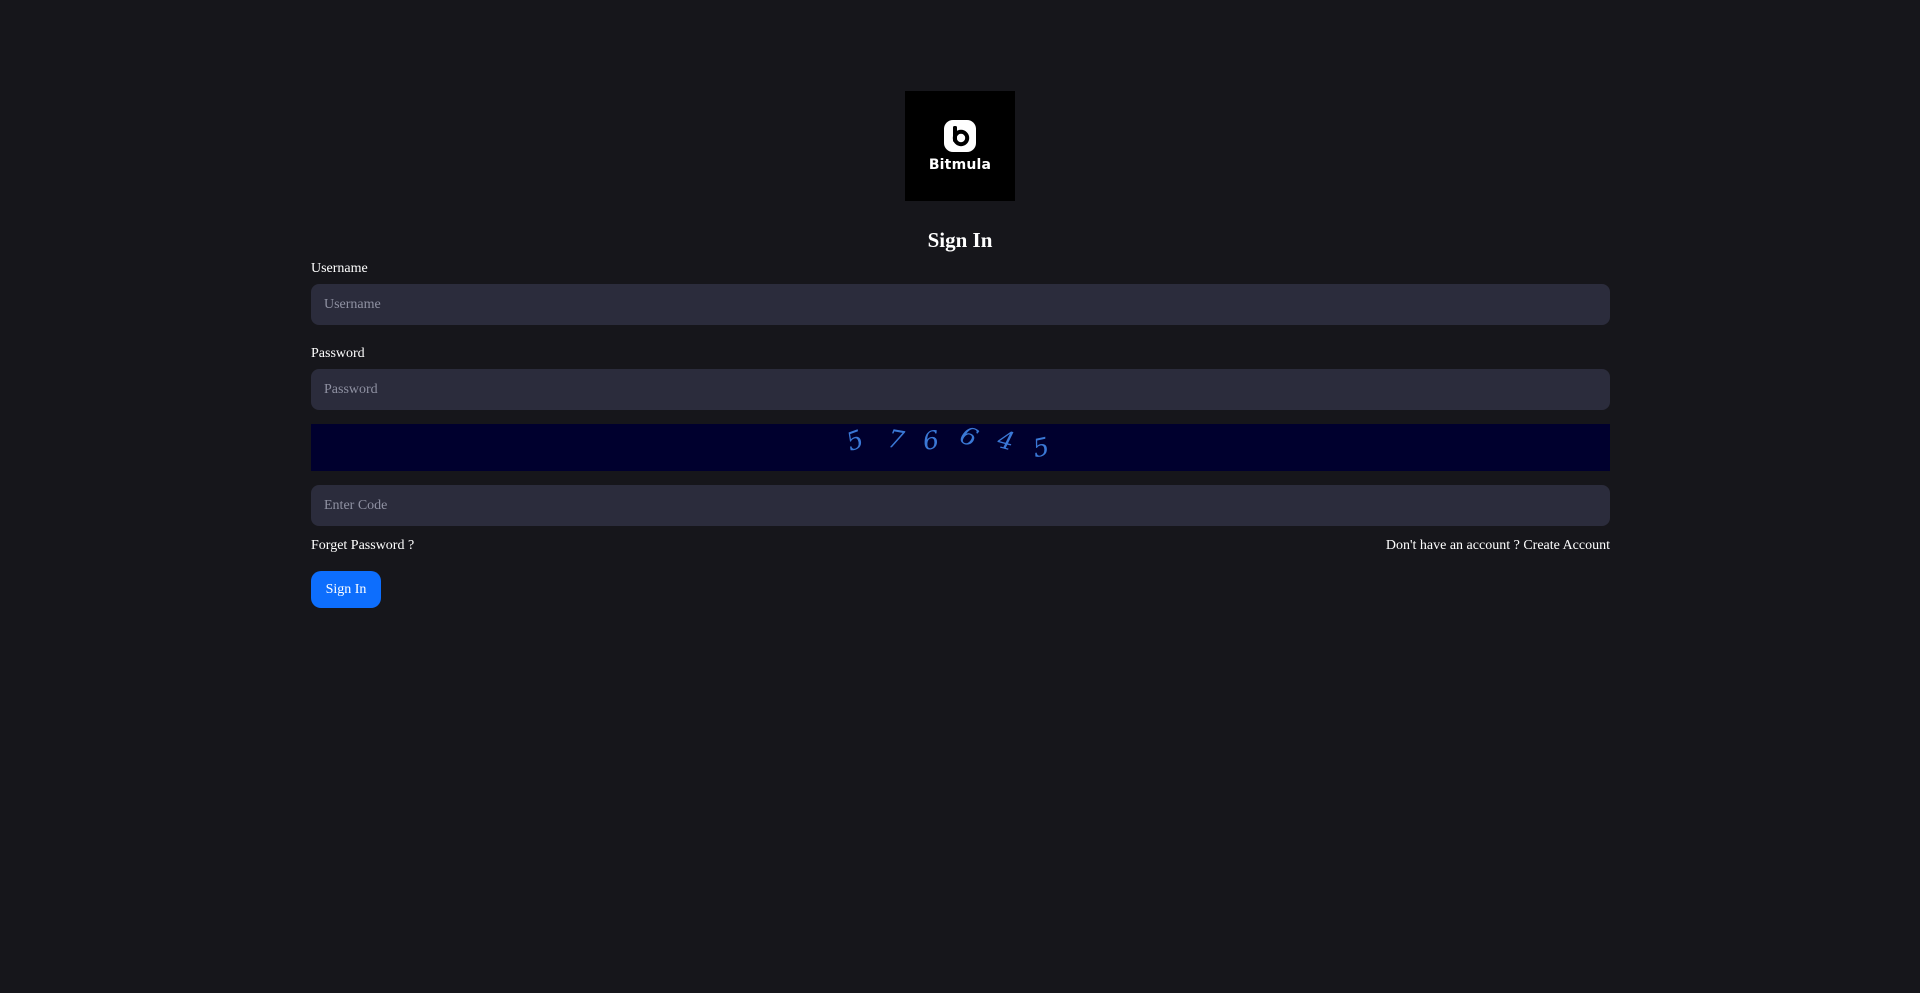 The width and height of the screenshot is (1920, 993). I want to click on password-input, so click(960, 389).